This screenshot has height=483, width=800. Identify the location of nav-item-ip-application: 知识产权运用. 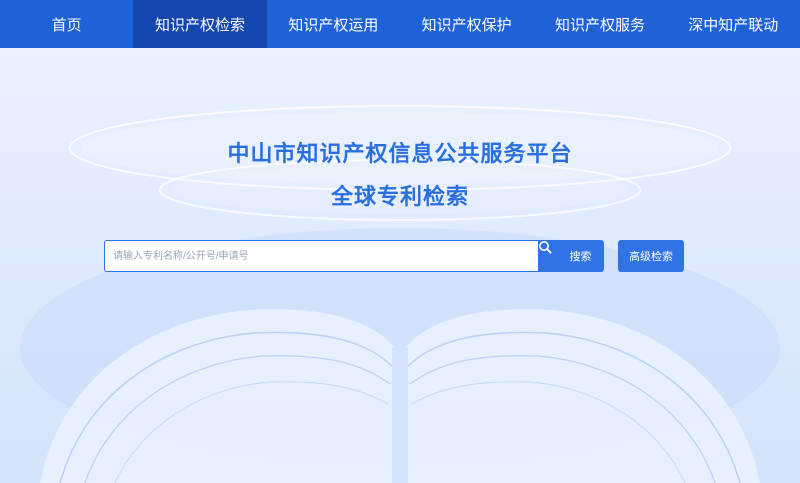
(333, 24).